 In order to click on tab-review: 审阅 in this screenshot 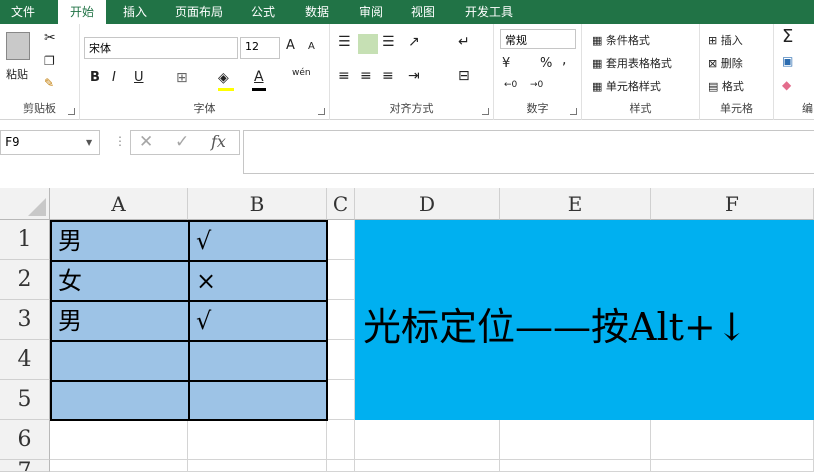, I will do `click(371, 12)`.